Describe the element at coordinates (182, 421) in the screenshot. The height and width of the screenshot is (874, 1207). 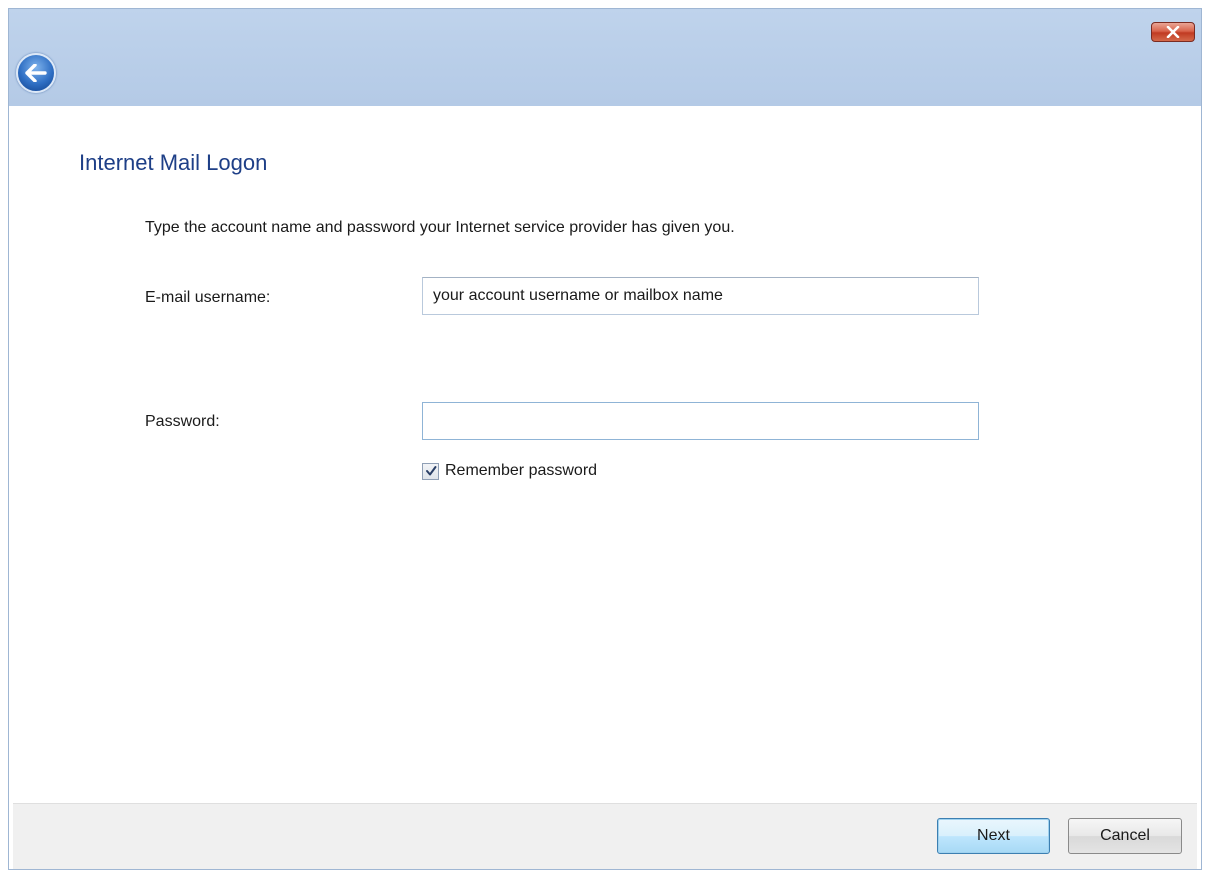
I see `password-label: Password:` at that location.